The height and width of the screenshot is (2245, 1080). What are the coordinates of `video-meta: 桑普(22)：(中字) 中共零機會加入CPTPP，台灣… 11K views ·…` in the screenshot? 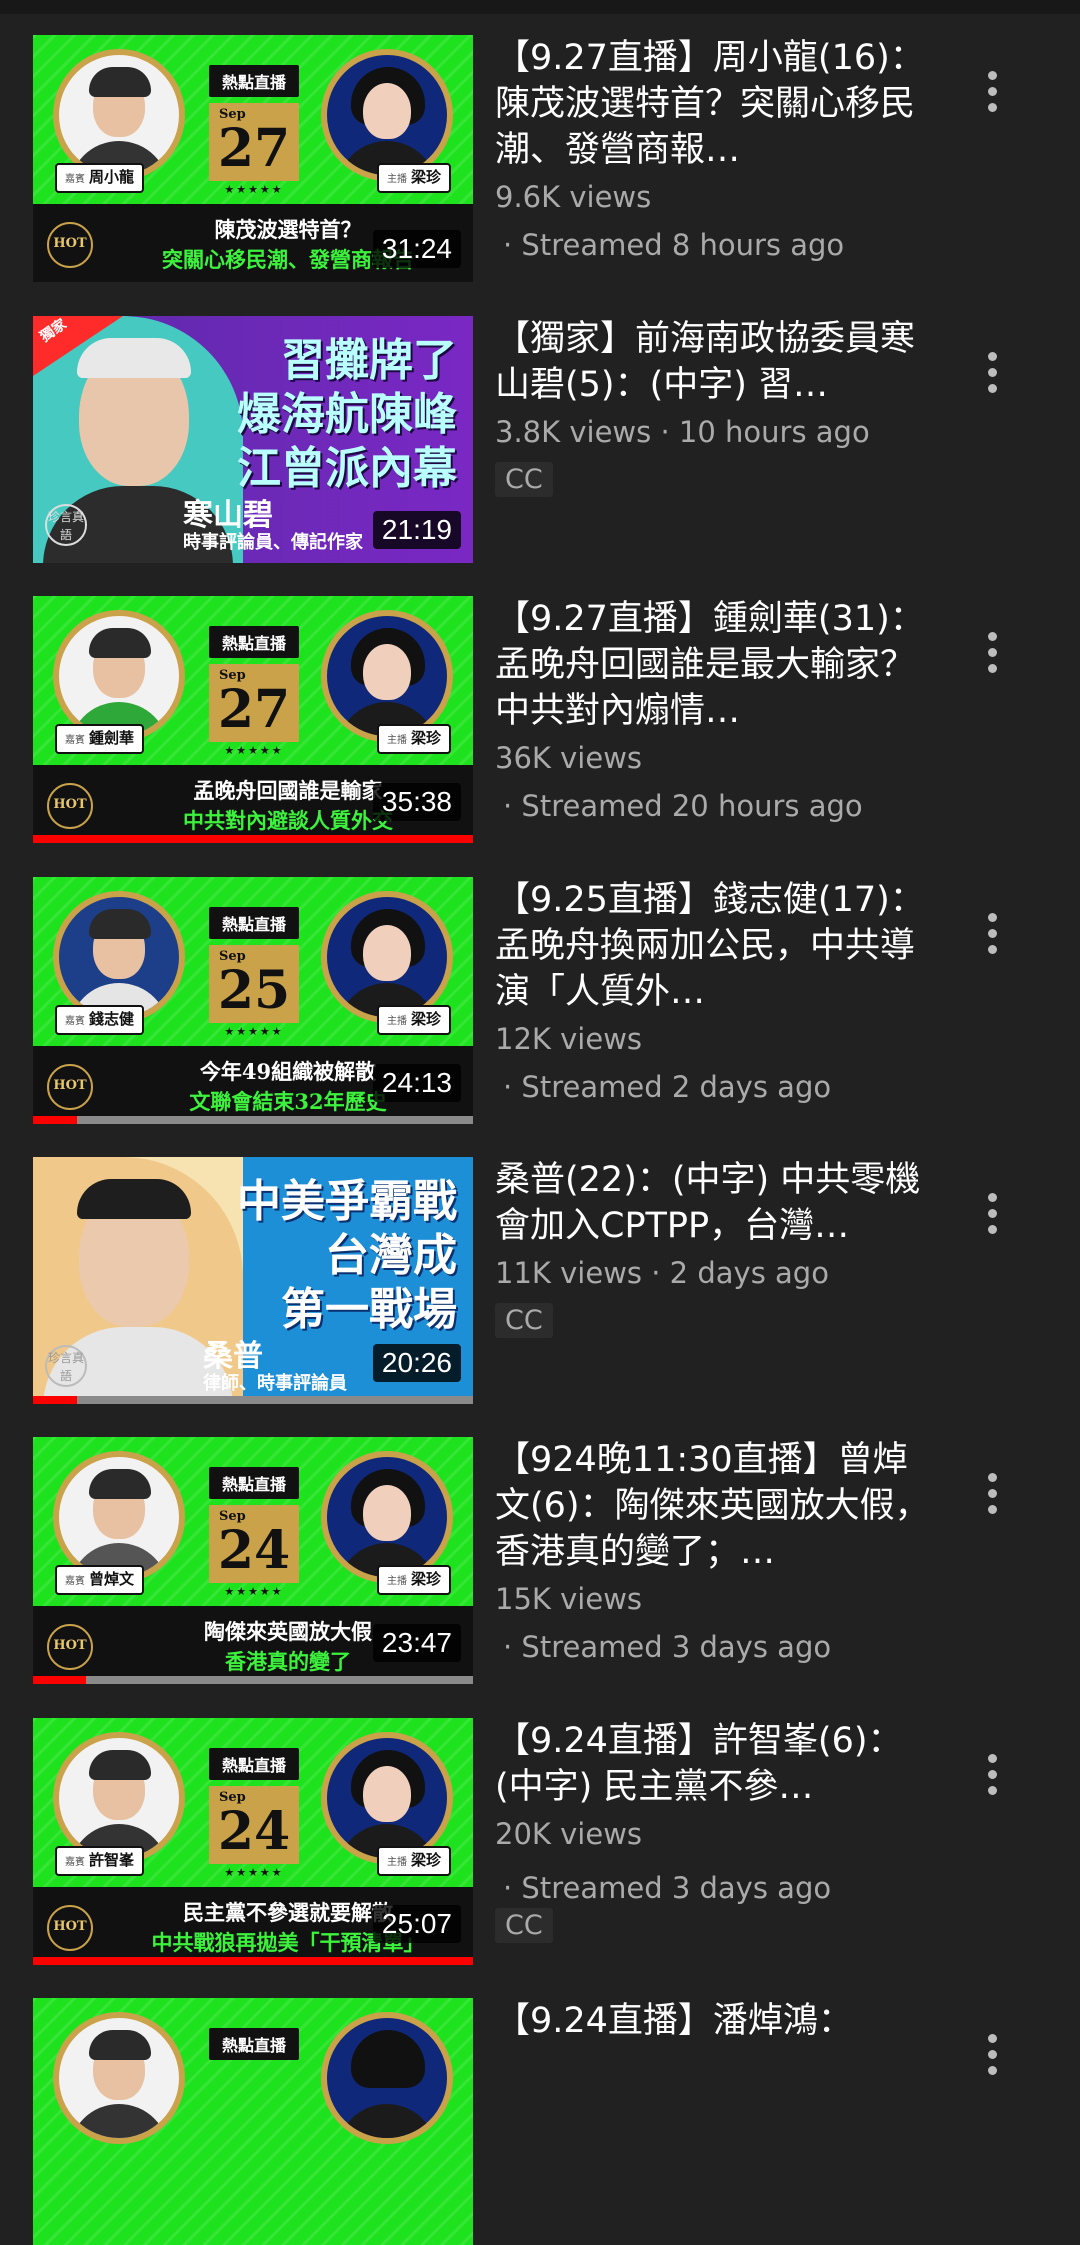 It's located at (715, 1247).